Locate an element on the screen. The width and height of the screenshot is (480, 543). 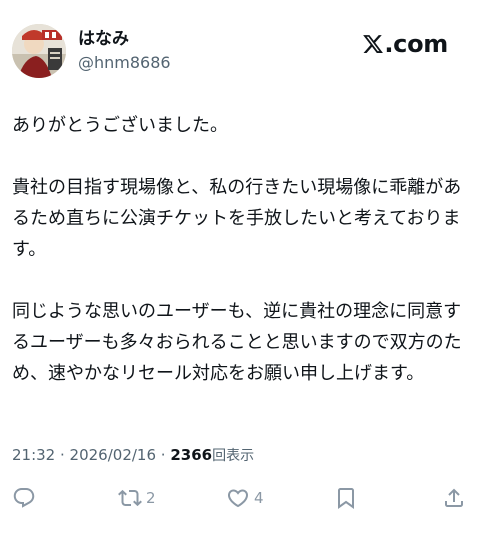
like-count: 4 is located at coordinates (259, 498).